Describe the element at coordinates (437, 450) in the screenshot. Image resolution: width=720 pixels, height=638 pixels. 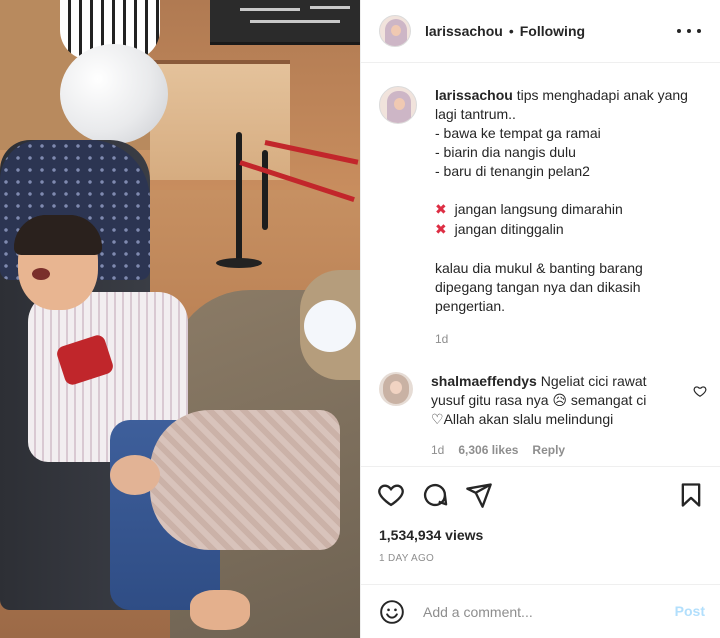
I see `comment-age: 1d` at that location.